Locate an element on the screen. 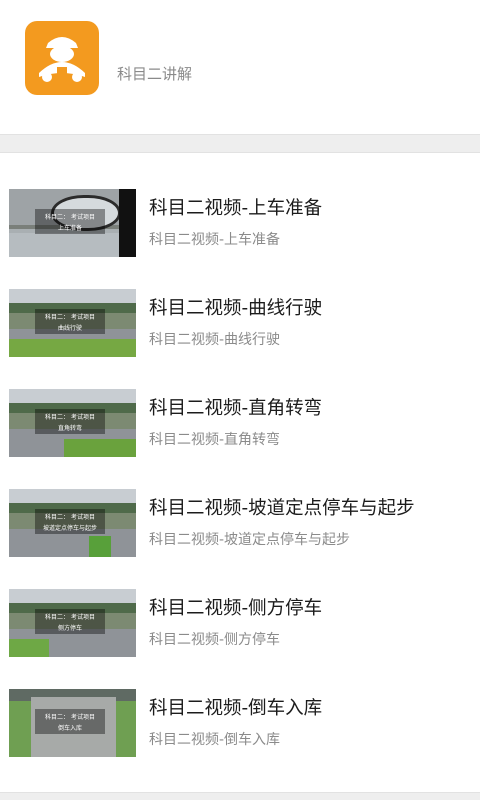 This screenshot has width=480, height=800. bottom-divider is located at coordinates (240, 796).